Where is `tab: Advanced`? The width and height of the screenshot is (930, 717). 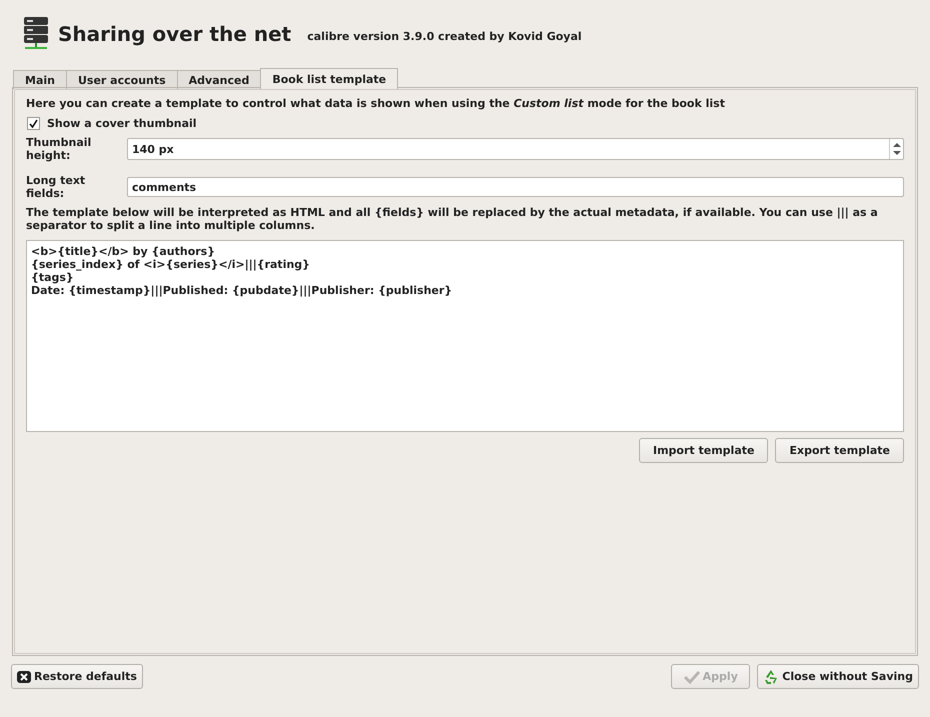
tab: Advanced is located at coordinates (219, 79).